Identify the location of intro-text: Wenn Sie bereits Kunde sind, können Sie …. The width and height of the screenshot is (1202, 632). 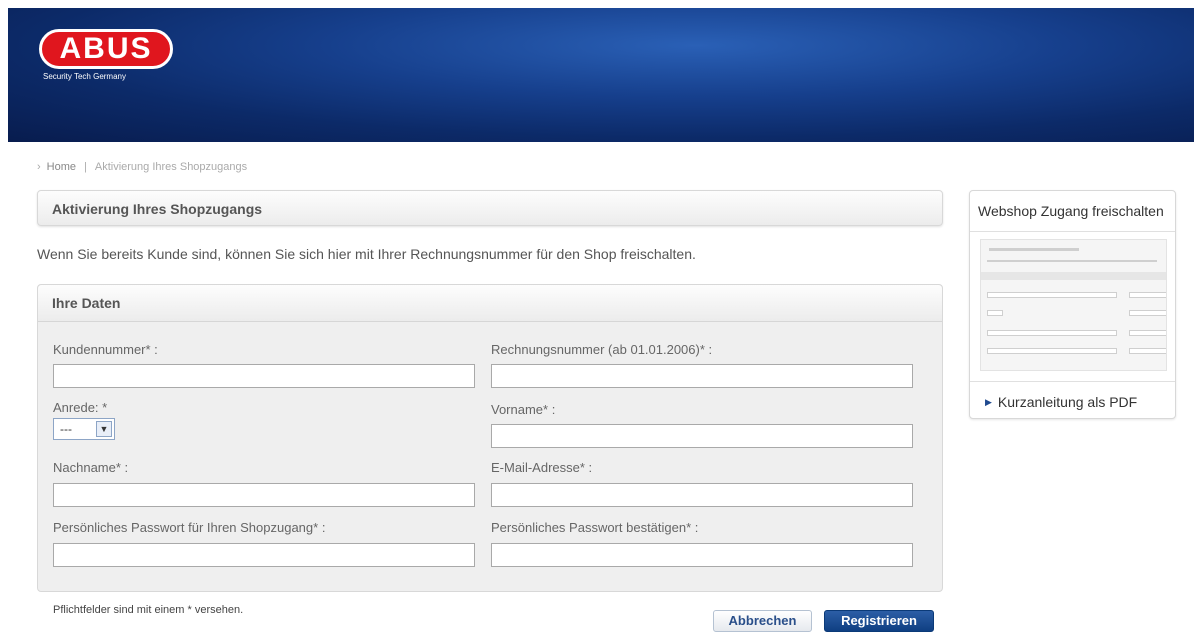
(366, 254).